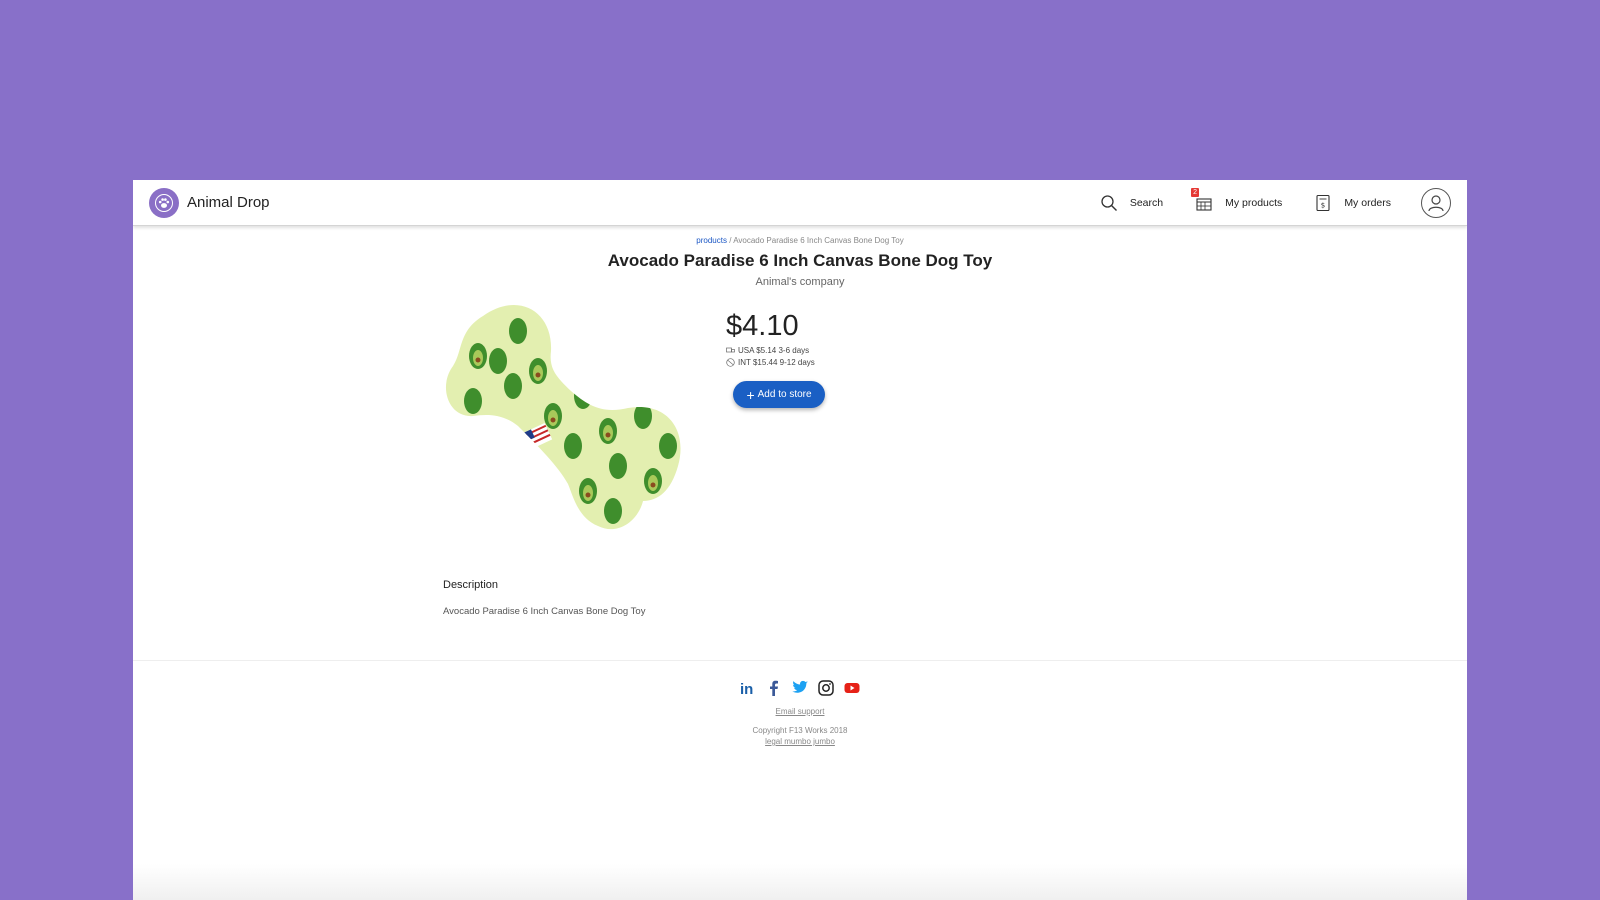 Image resolution: width=1600 pixels, height=900 pixels. I want to click on truck-icon, so click(730, 350).